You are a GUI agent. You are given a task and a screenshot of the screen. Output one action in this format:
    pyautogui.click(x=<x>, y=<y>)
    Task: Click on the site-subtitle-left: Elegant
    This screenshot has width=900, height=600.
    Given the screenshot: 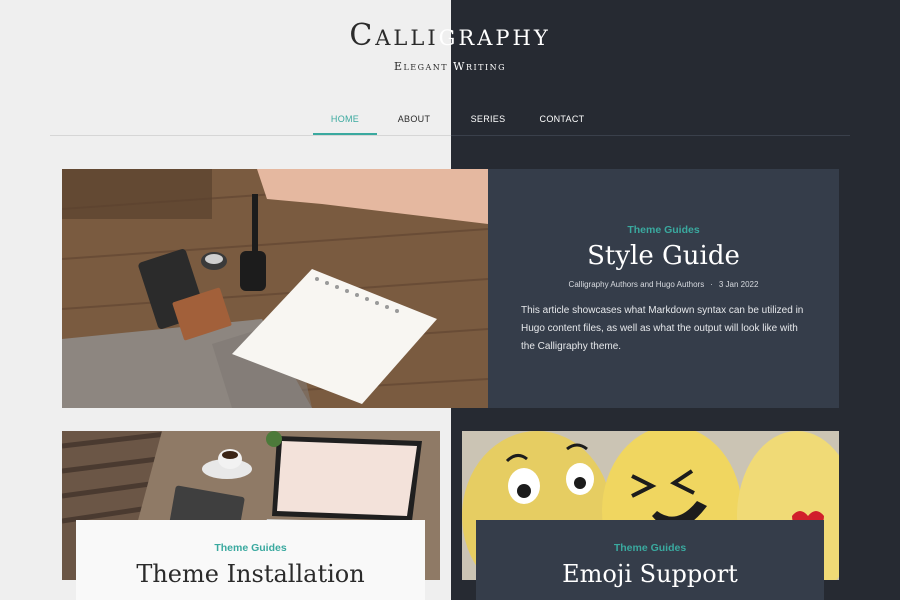 What is the action you would take?
    pyautogui.click(x=423, y=66)
    